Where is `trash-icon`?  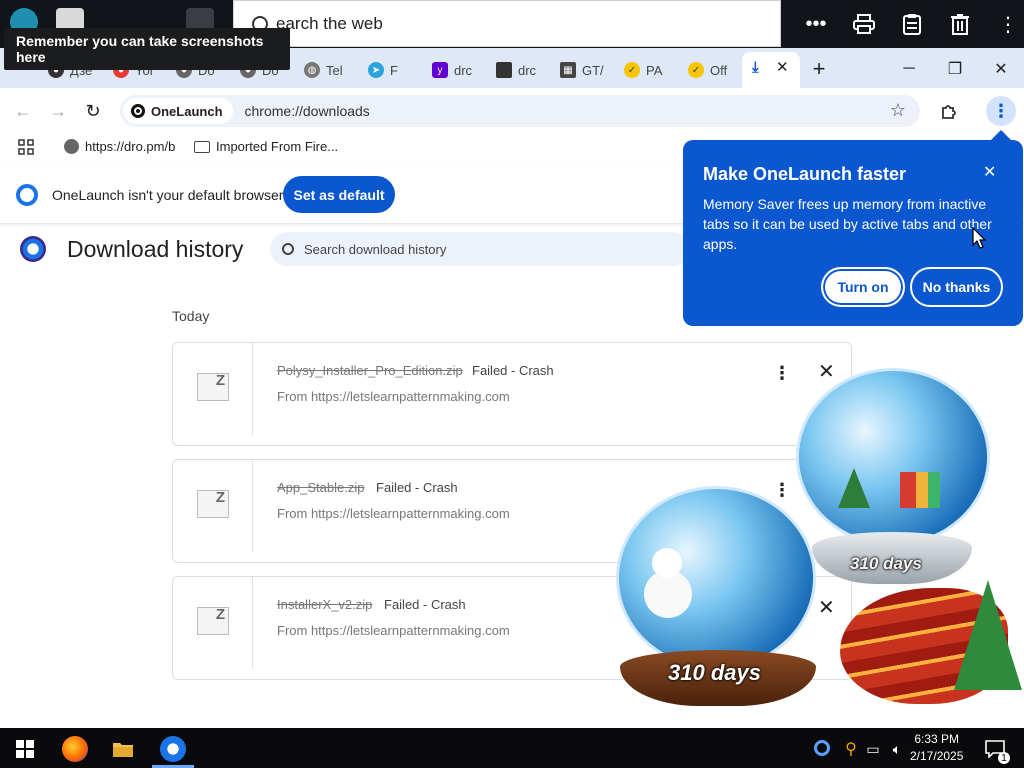
trash-icon is located at coordinates (960, 24).